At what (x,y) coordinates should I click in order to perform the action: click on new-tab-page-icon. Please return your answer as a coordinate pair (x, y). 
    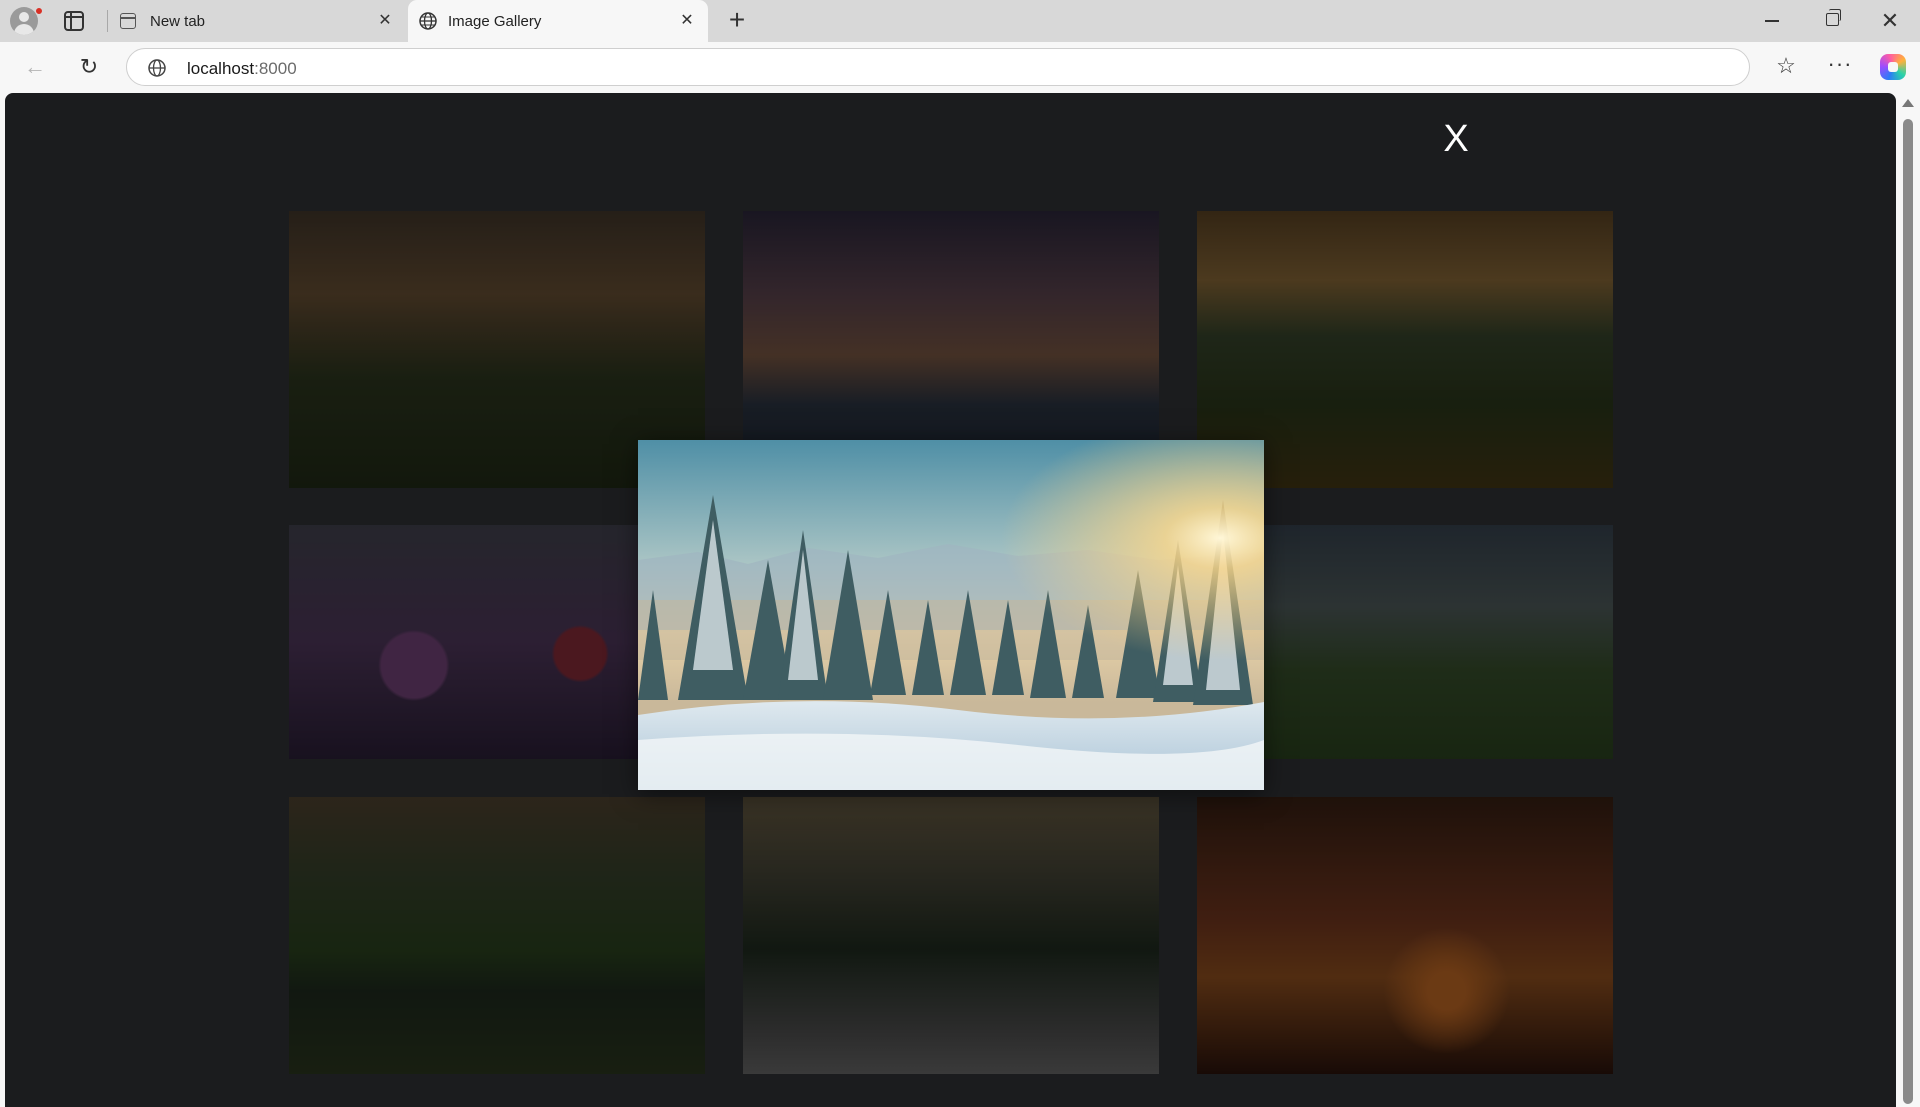
    Looking at the image, I should click on (128, 21).